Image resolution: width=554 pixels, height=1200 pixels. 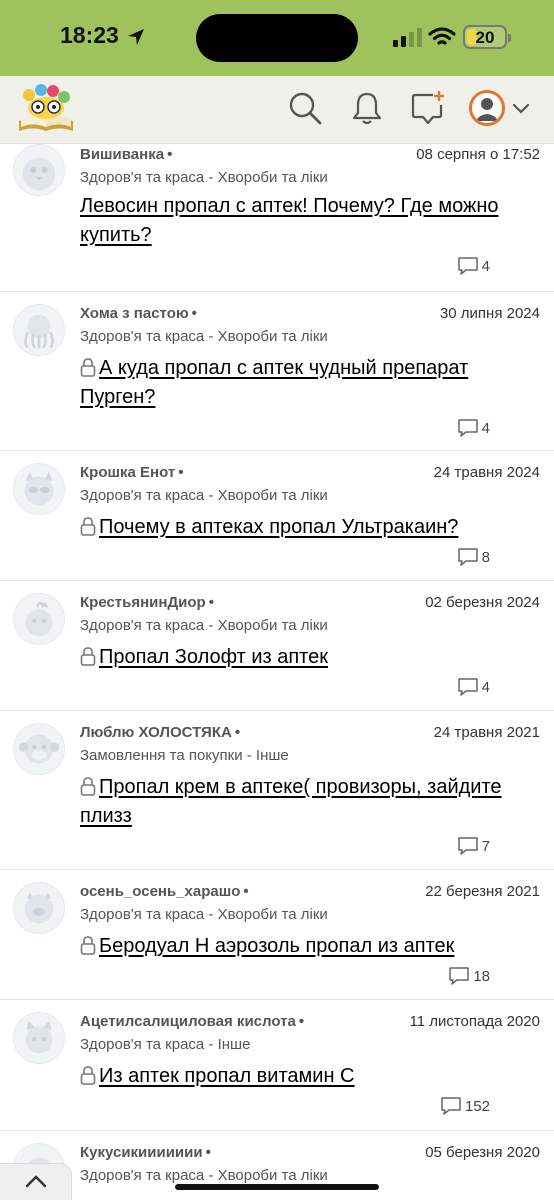 I want to click on comment-count: 8, so click(x=473, y=557).